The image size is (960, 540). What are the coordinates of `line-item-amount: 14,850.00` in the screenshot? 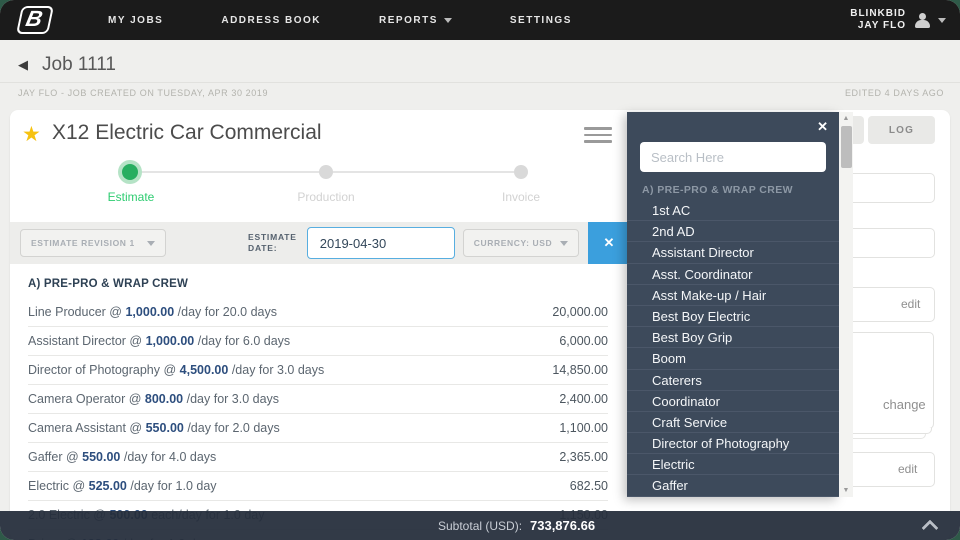 It's located at (580, 370).